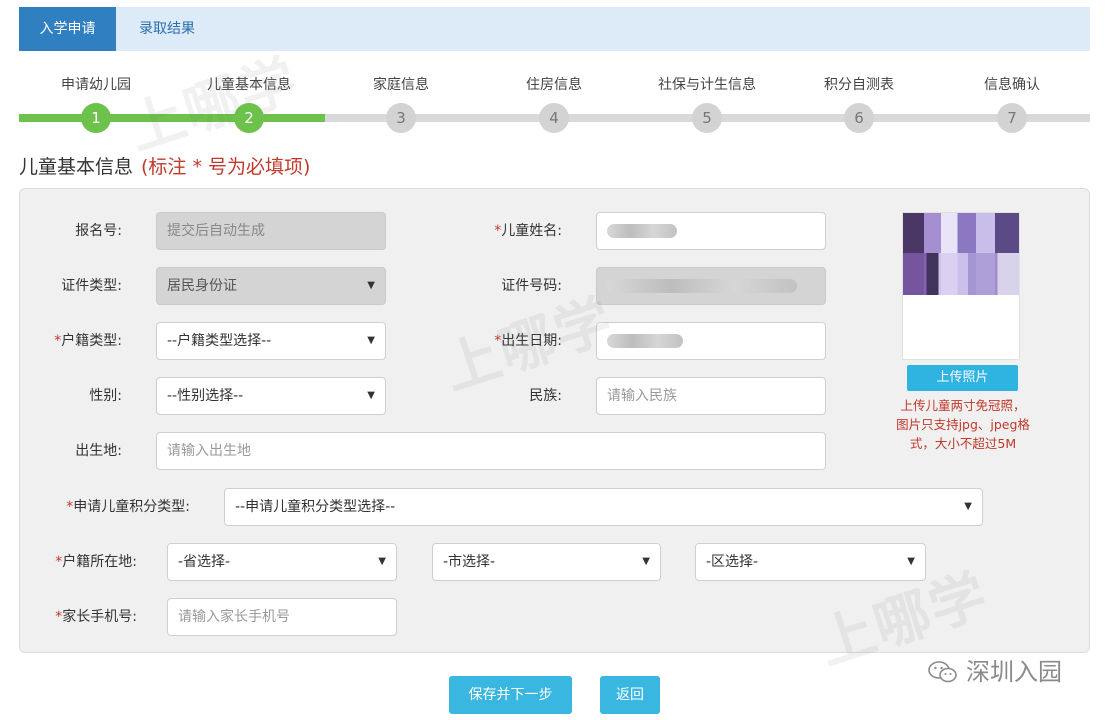  I want to click on reg-no-label: 报名号:, so click(81, 231).